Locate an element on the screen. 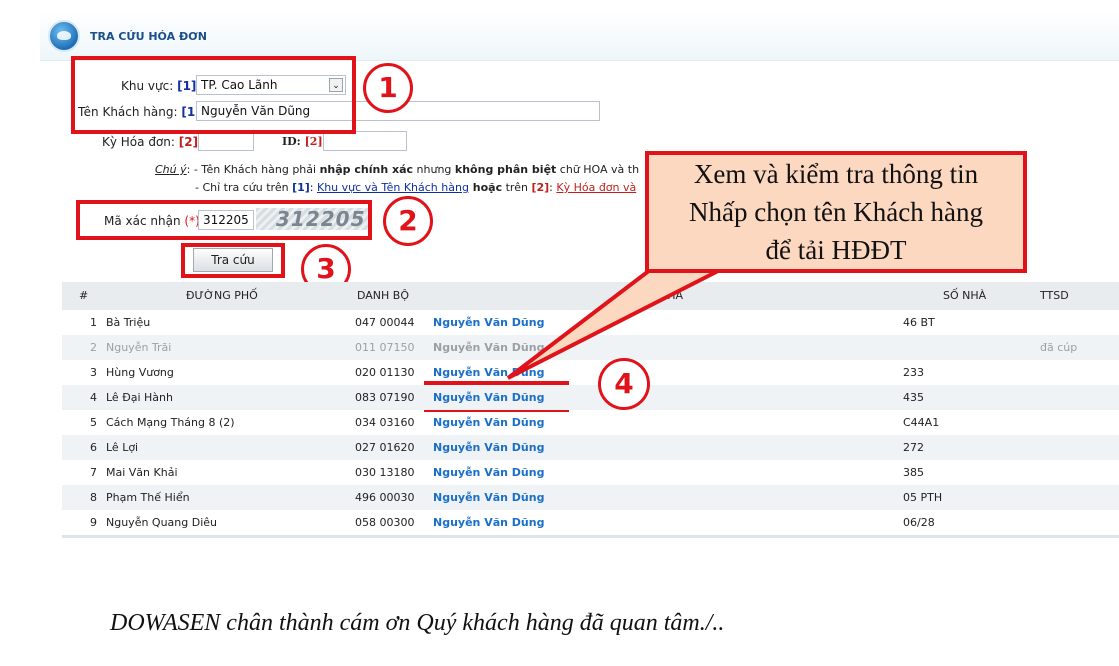  step-2-marker: 2 is located at coordinates (408, 221).